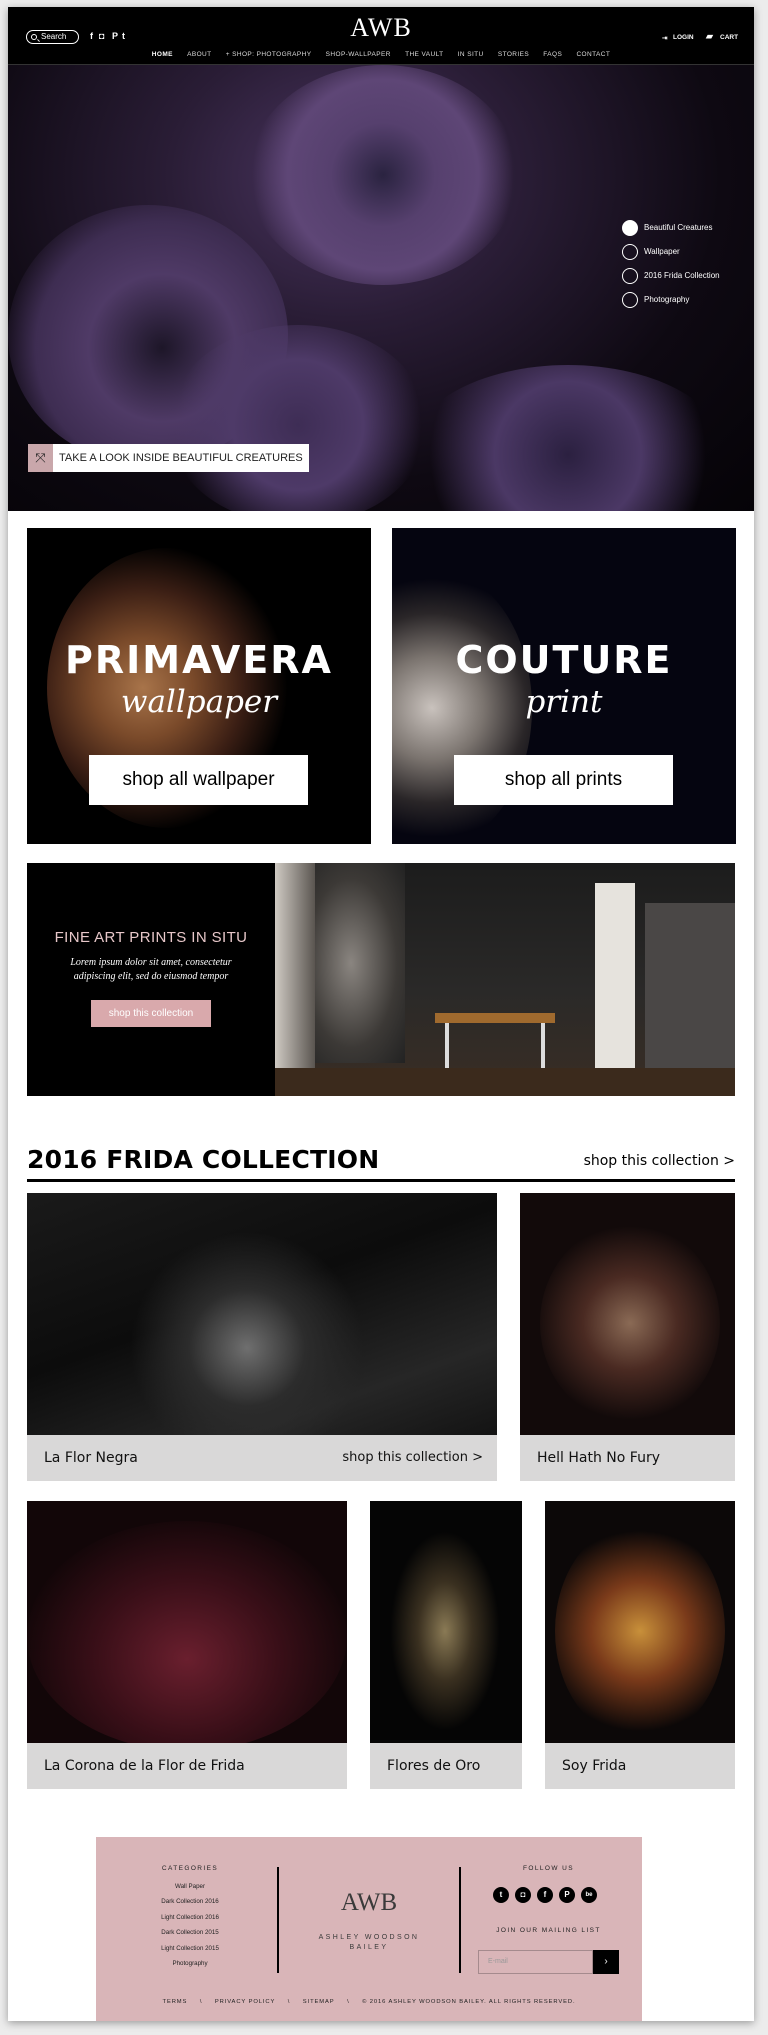  I want to click on card-caption: La Flor Negra shop this collection >, so click(262, 1458).